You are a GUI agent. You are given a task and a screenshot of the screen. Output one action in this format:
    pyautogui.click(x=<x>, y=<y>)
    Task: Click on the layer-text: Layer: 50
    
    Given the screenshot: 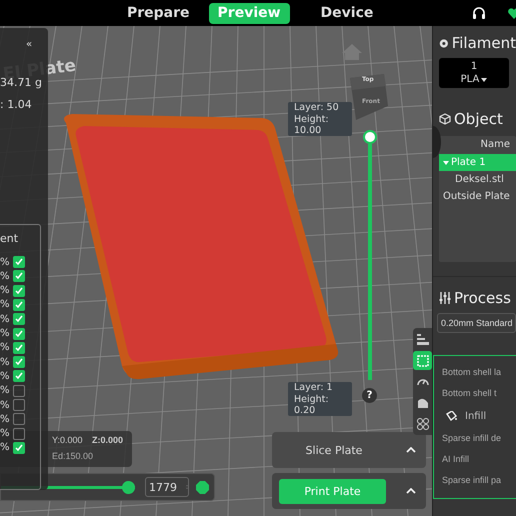 What is the action you would take?
    pyautogui.click(x=317, y=108)
    